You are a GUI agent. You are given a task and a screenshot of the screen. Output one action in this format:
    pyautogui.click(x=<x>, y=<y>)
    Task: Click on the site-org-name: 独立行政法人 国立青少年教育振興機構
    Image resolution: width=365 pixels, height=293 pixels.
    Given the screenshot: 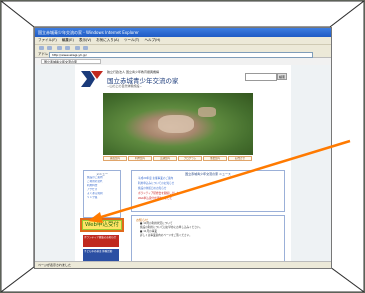 What is the action you would take?
    pyautogui.click(x=133, y=72)
    